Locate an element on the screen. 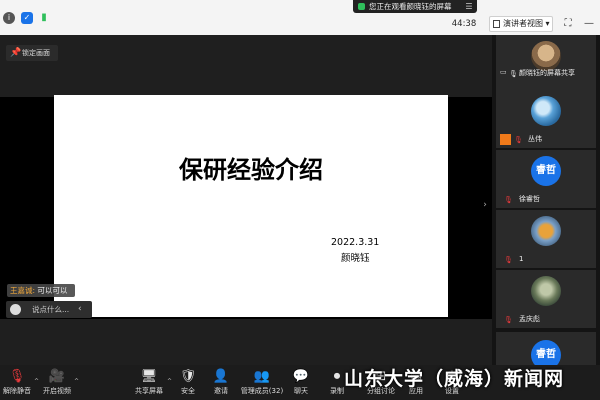 The width and height of the screenshot is (600, 400). unmute-button: 🎙 解除静音 is located at coordinates (17, 383).